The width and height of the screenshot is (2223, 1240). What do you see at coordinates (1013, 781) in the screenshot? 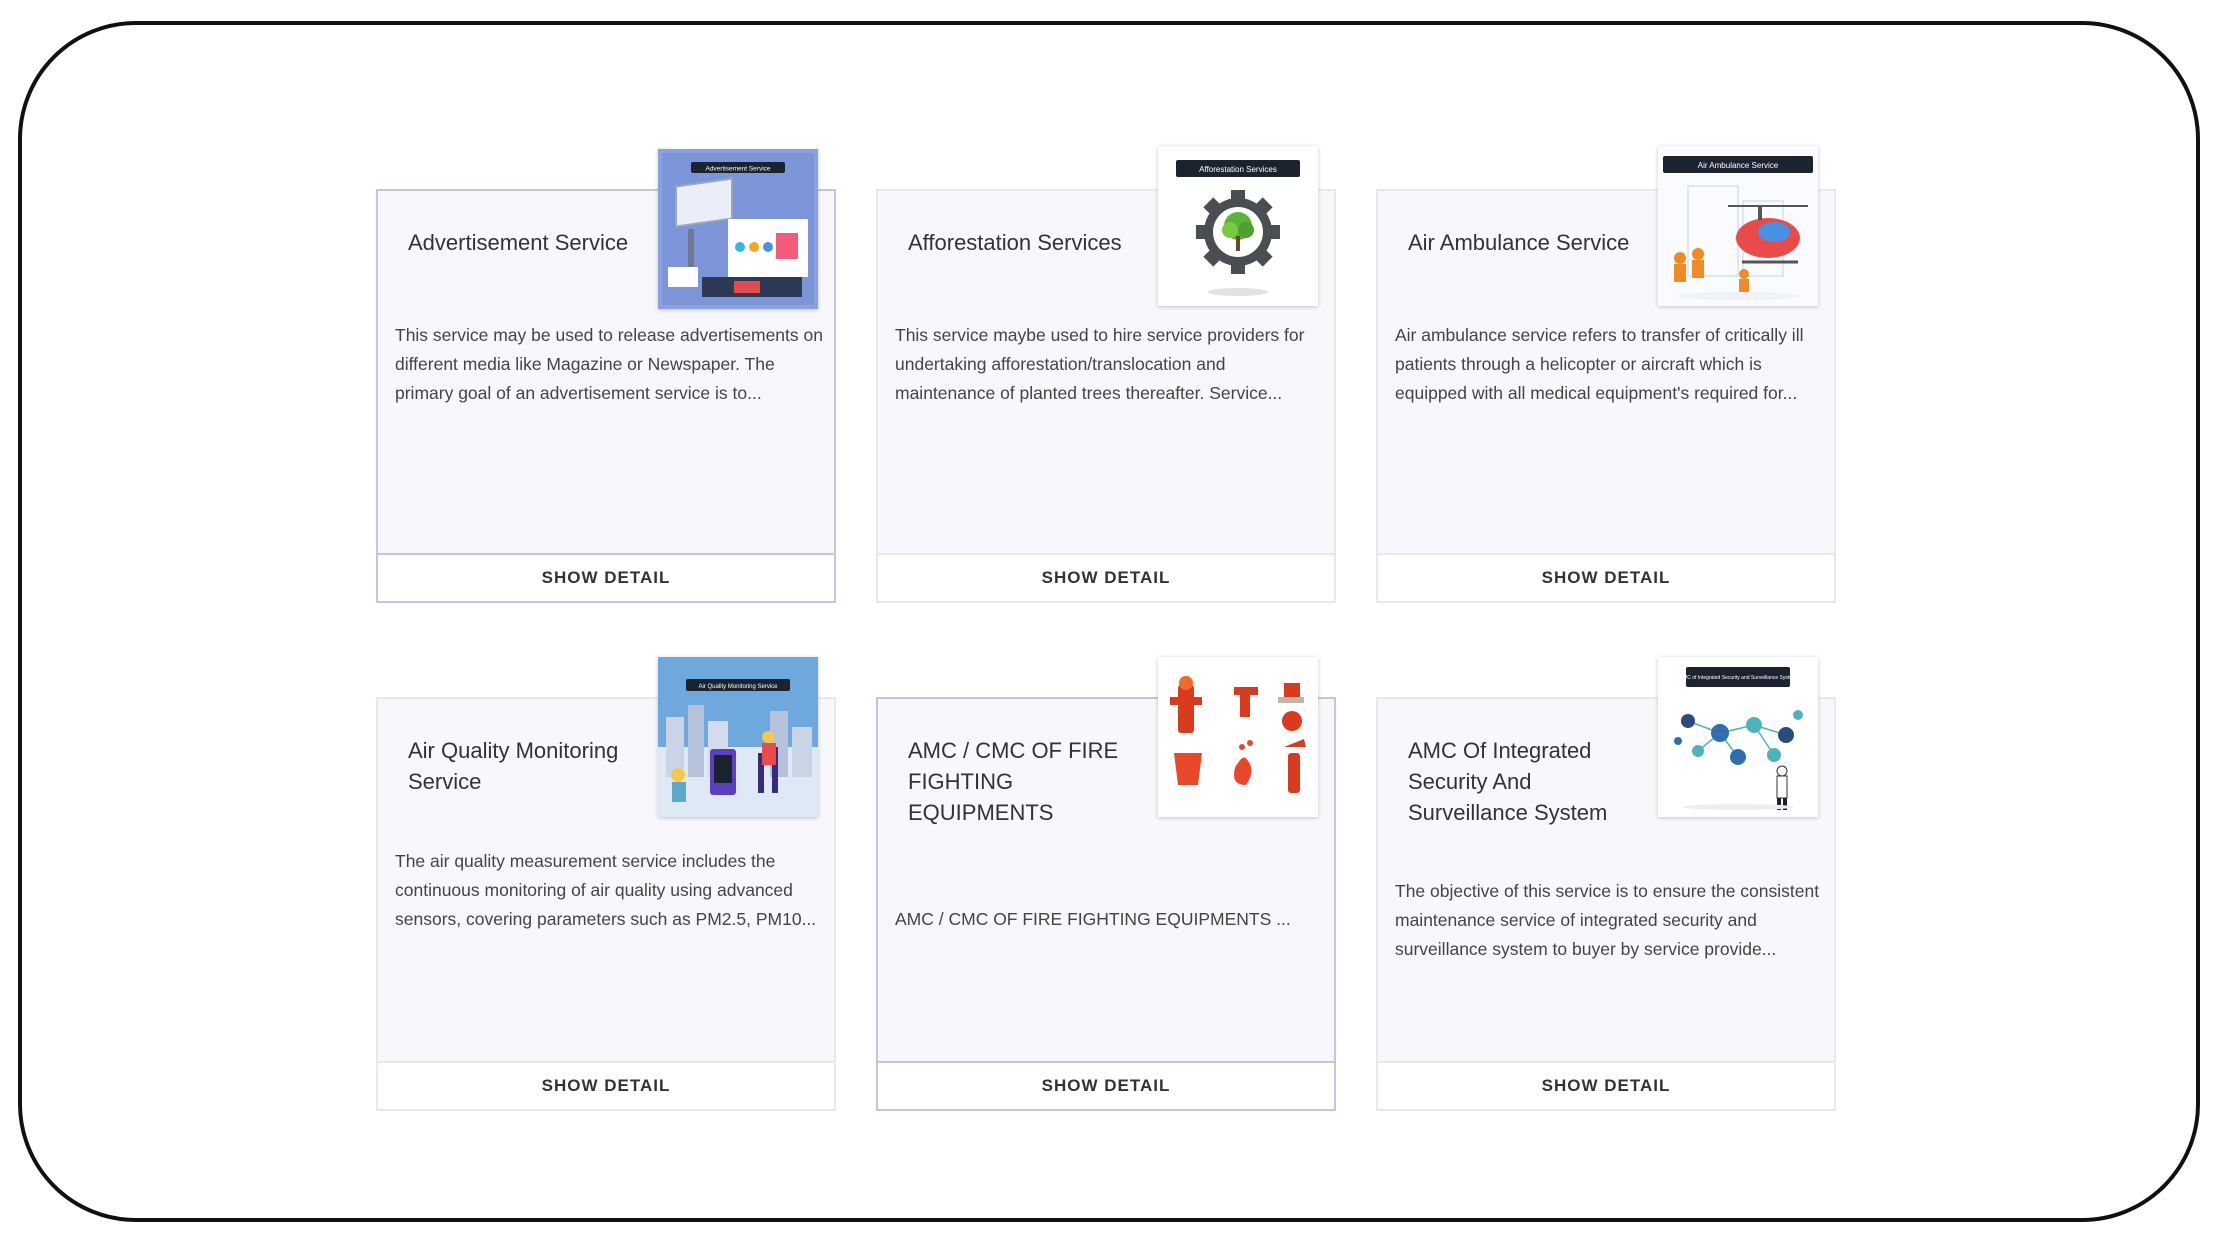
I see `service-title: AMC / CMC OF FIRE FIGHTING EQUIPMENTS` at bounding box center [1013, 781].